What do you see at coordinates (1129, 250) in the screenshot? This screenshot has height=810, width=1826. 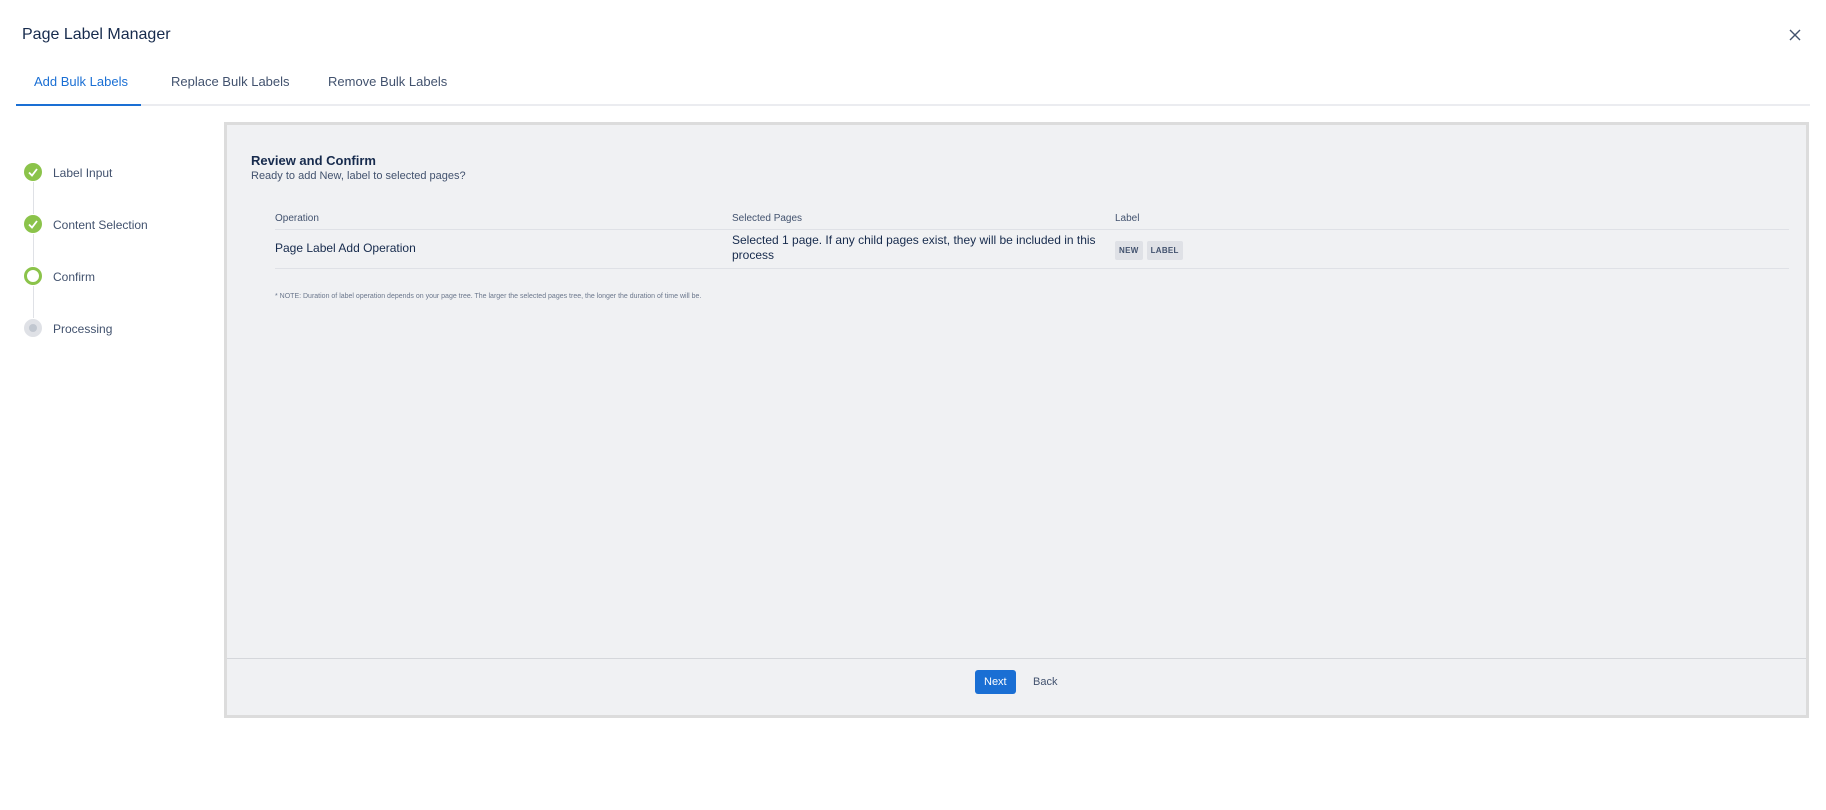 I see `label-badge: NEW` at bounding box center [1129, 250].